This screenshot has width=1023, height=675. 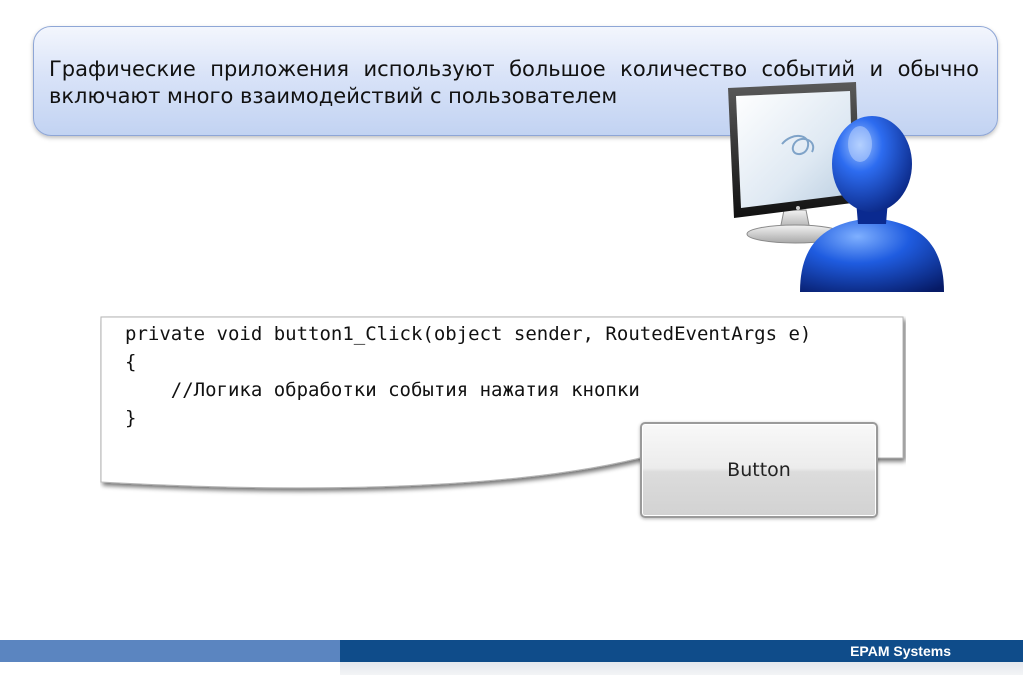 I want to click on demo-button: Button, so click(x=759, y=470).